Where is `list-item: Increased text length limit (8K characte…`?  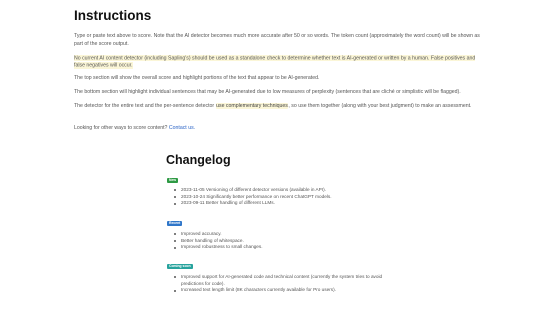
list-item: Increased text length limit (8K characte… is located at coordinates (285, 290).